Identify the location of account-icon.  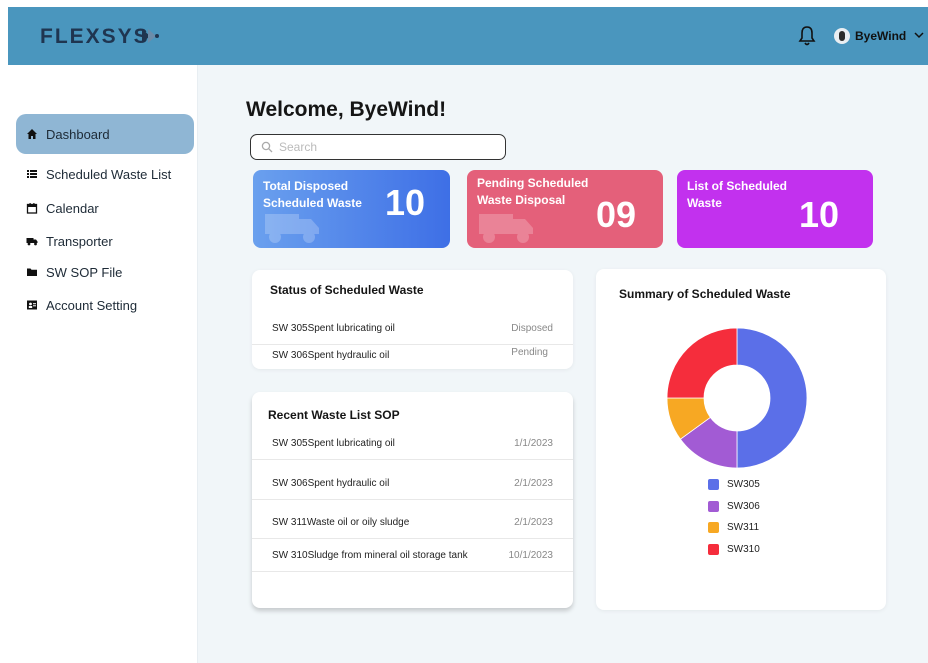
(32, 305).